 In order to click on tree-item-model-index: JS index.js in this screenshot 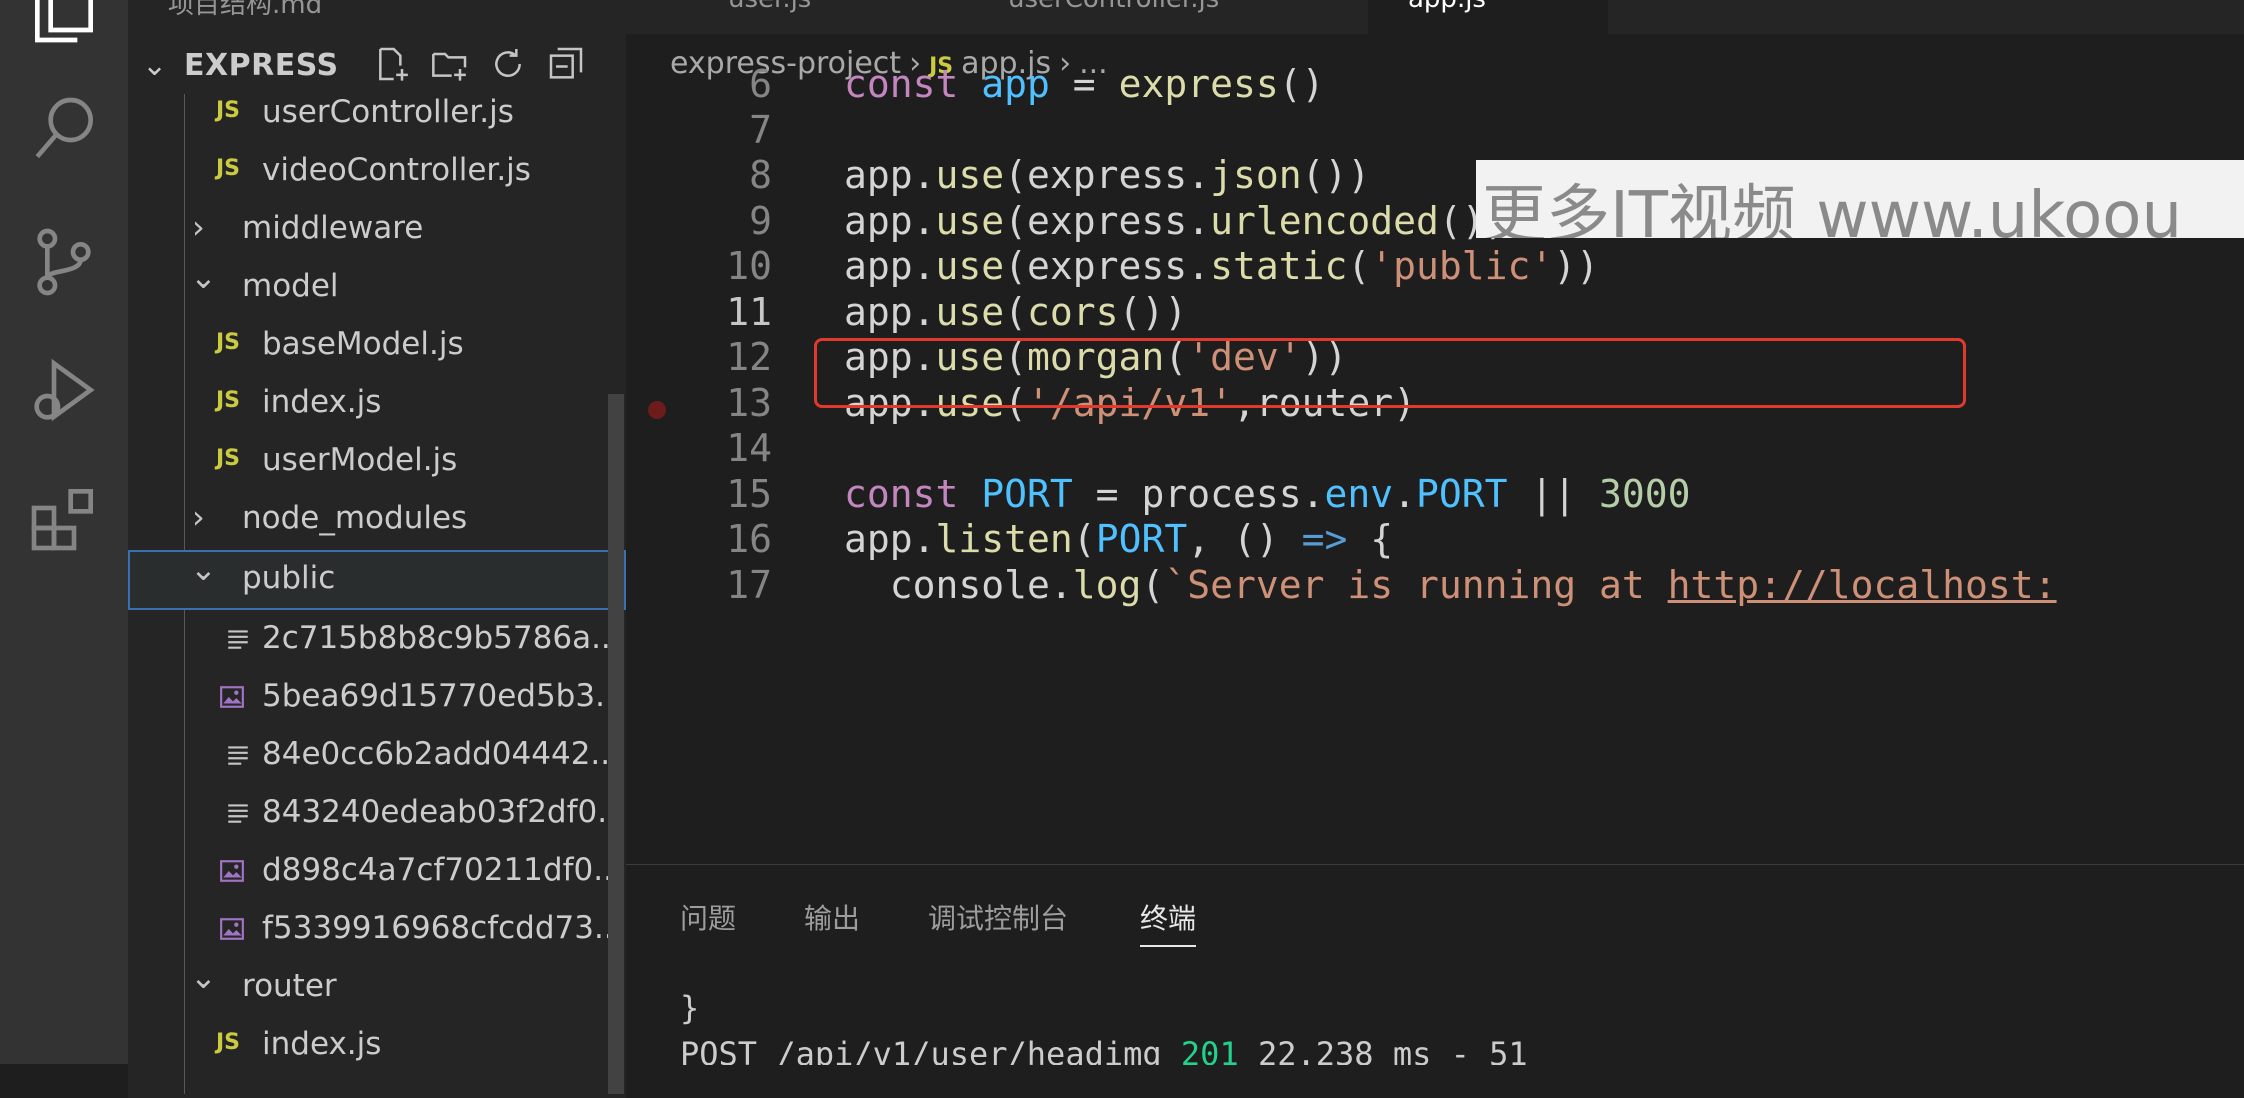, I will do `click(377, 403)`.